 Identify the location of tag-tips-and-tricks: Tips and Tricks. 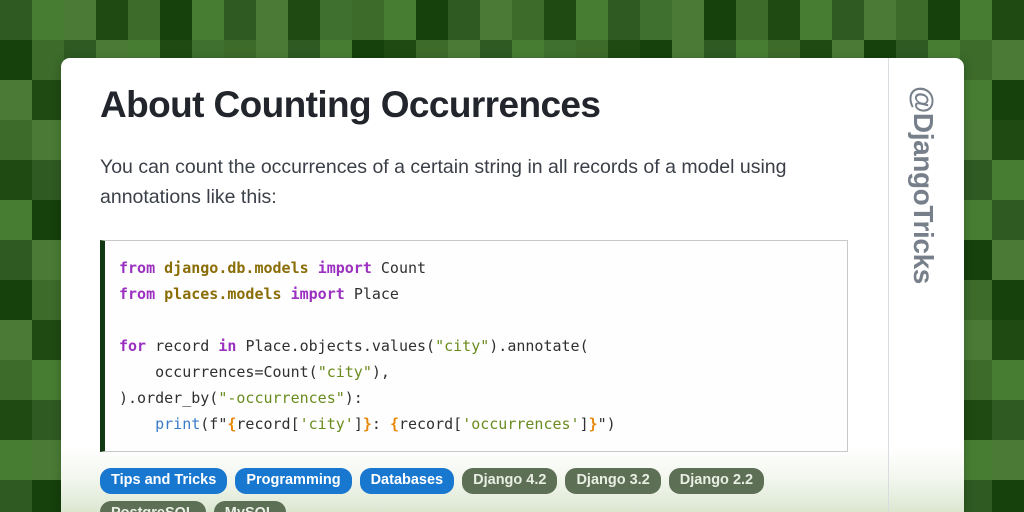
(164, 481).